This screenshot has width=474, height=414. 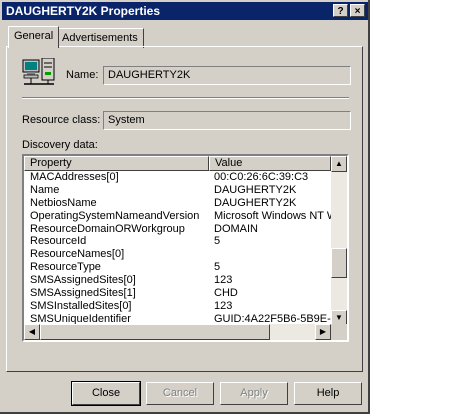 What do you see at coordinates (185, 98) in the screenshot?
I see `separator` at bounding box center [185, 98].